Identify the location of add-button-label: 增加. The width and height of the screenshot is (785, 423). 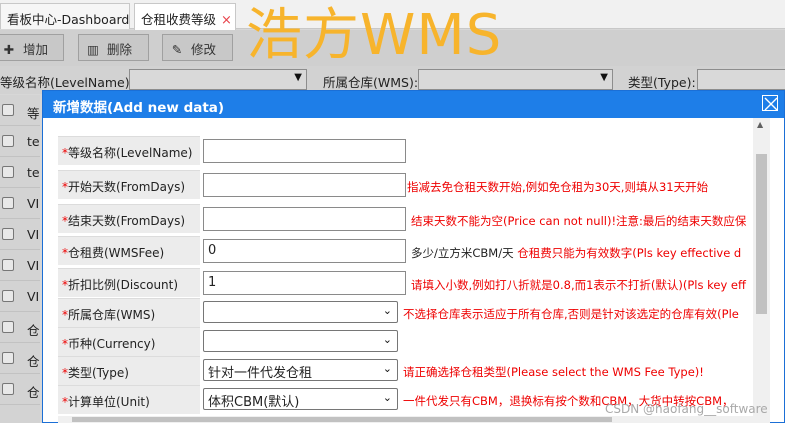
(36, 49).